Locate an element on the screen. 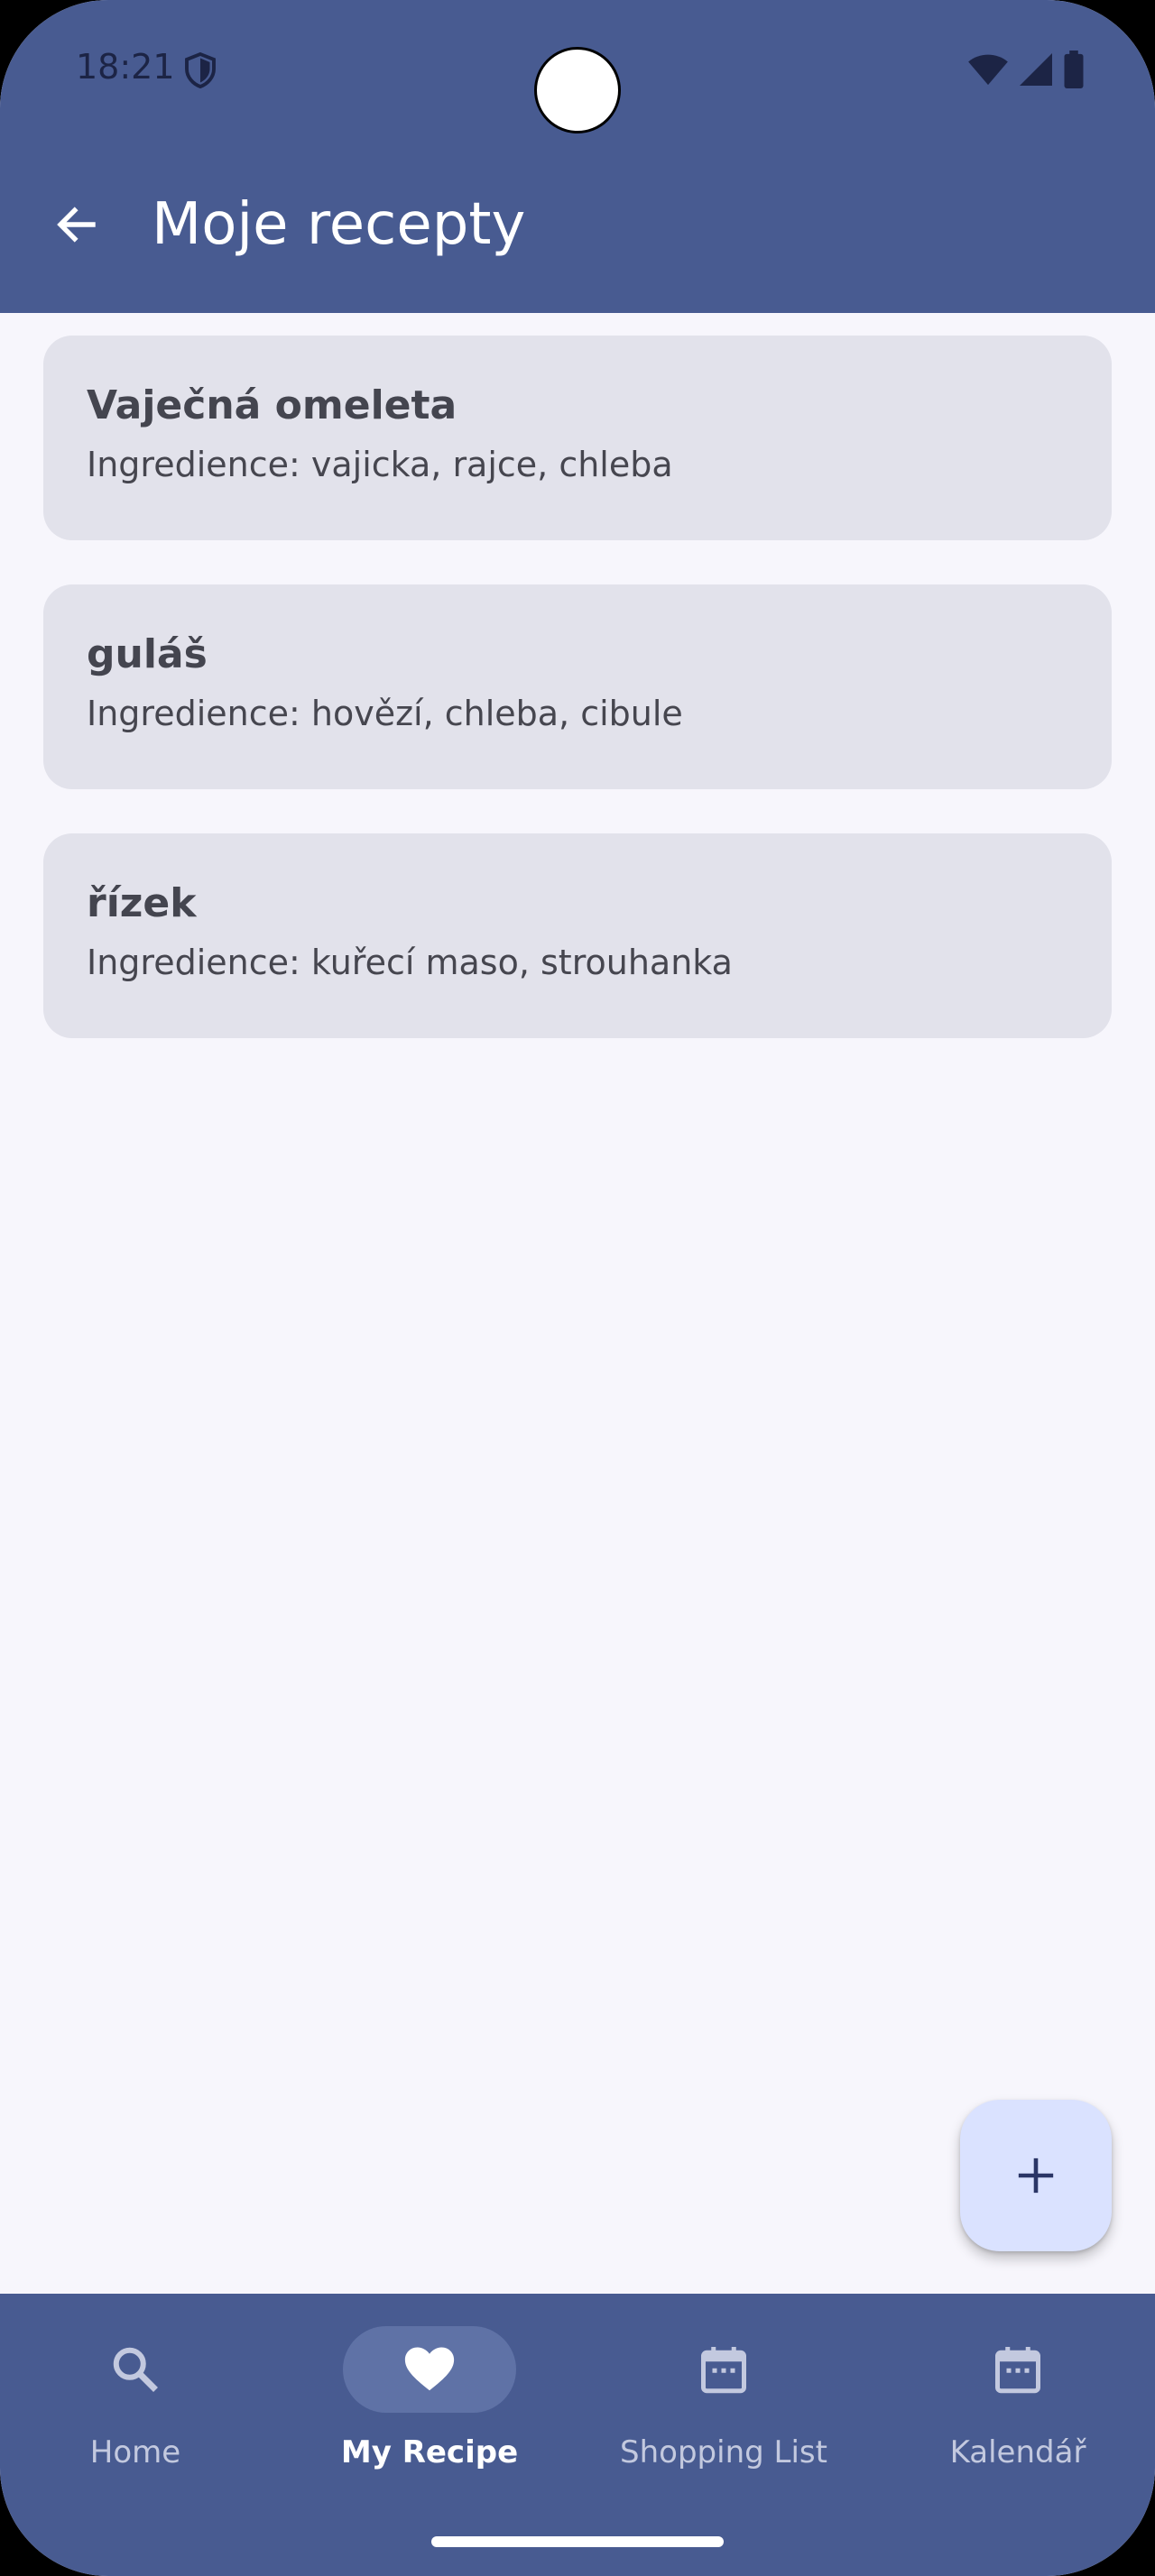  nav-item-my-recipe: My Recipe is located at coordinates (429, 2398).